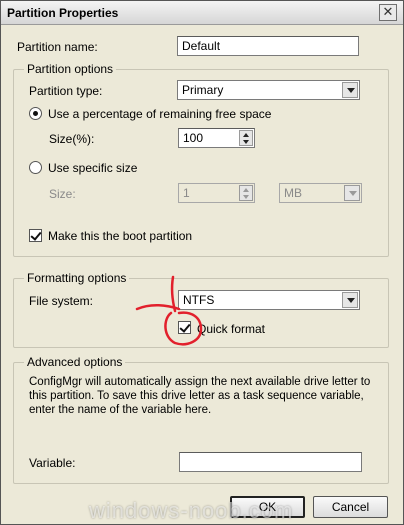 Image resolution: width=404 pixels, height=525 pixels. What do you see at coordinates (186, 193) in the screenshot?
I see `size-value: 1` at bounding box center [186, 193].